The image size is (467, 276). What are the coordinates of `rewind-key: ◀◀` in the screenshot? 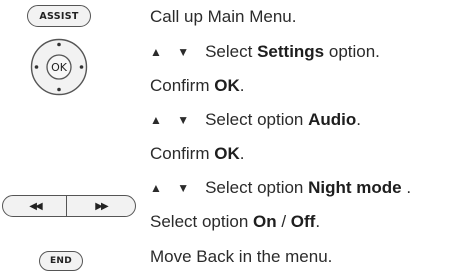 It's located at (35, 206).